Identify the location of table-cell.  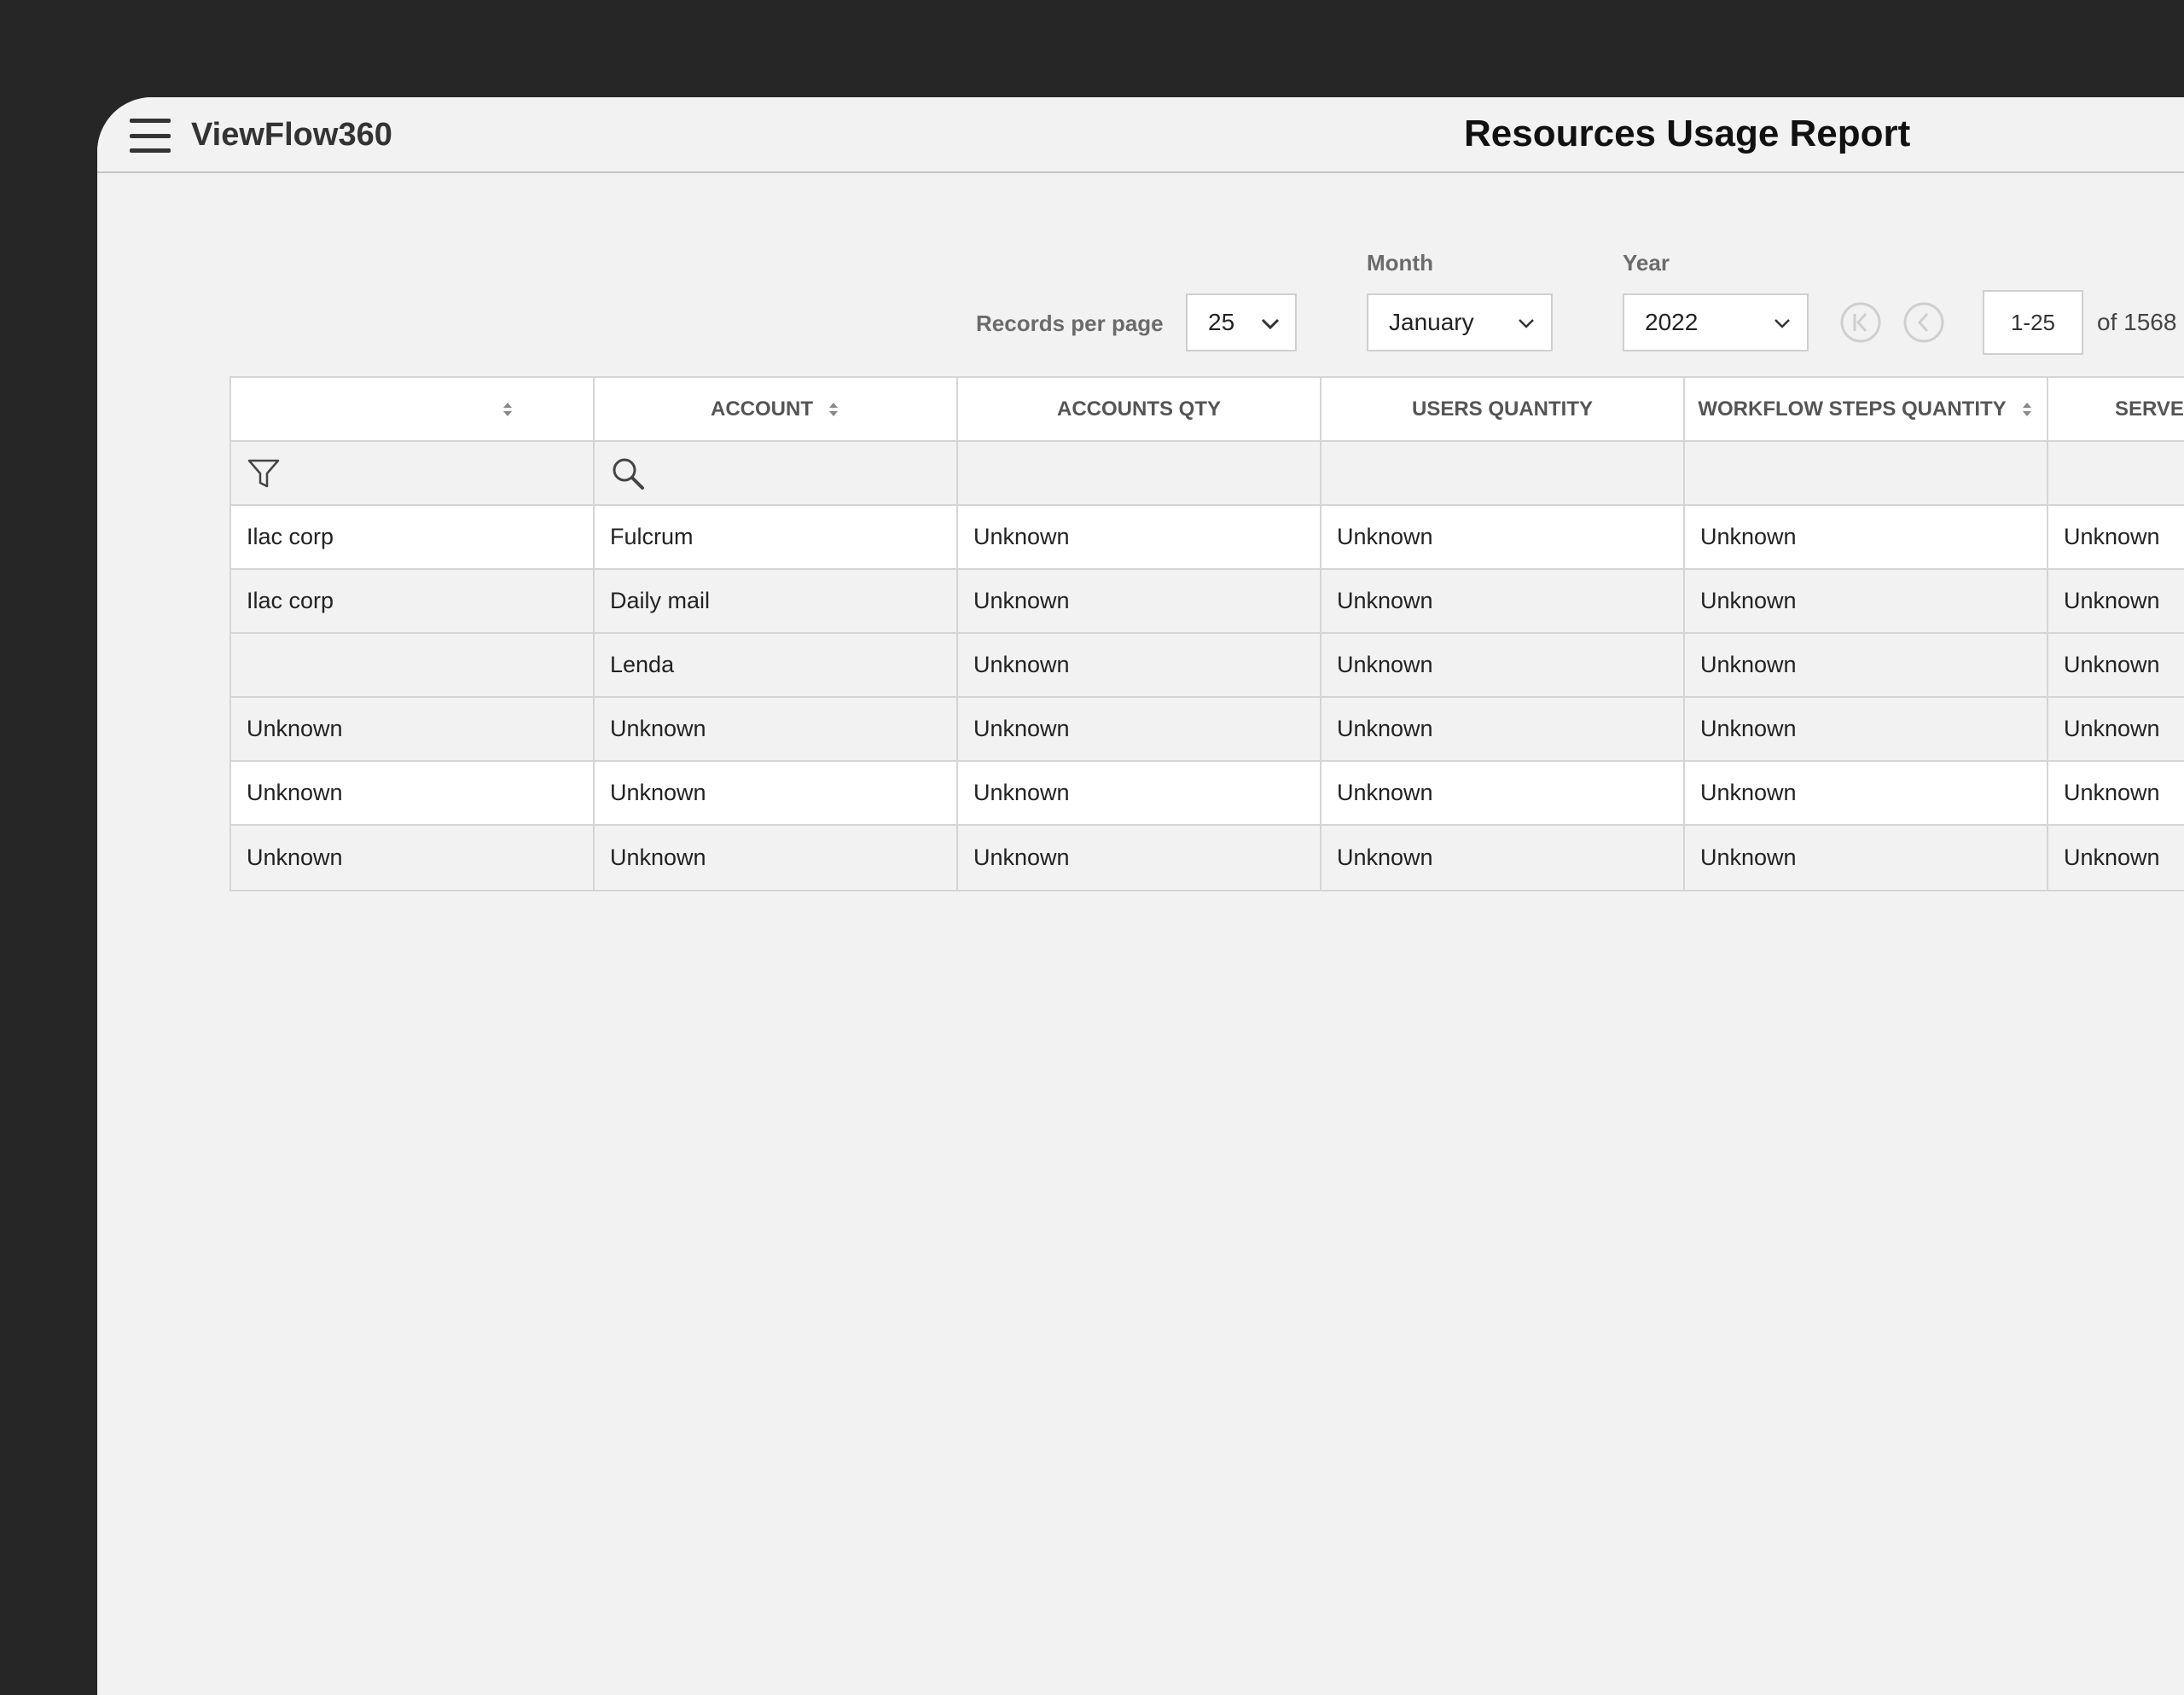
(413, 665).